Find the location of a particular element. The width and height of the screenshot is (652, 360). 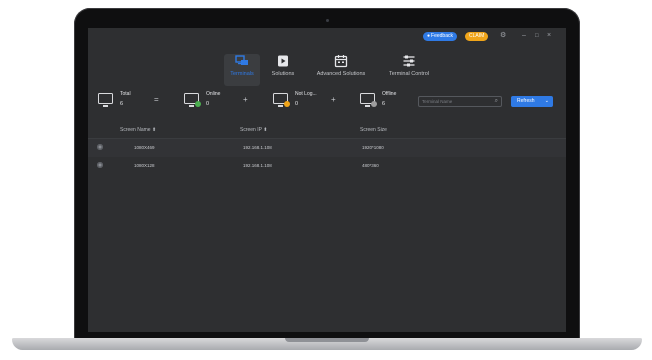

gear-icon: ⚙ is located at coordinates (503, 36).